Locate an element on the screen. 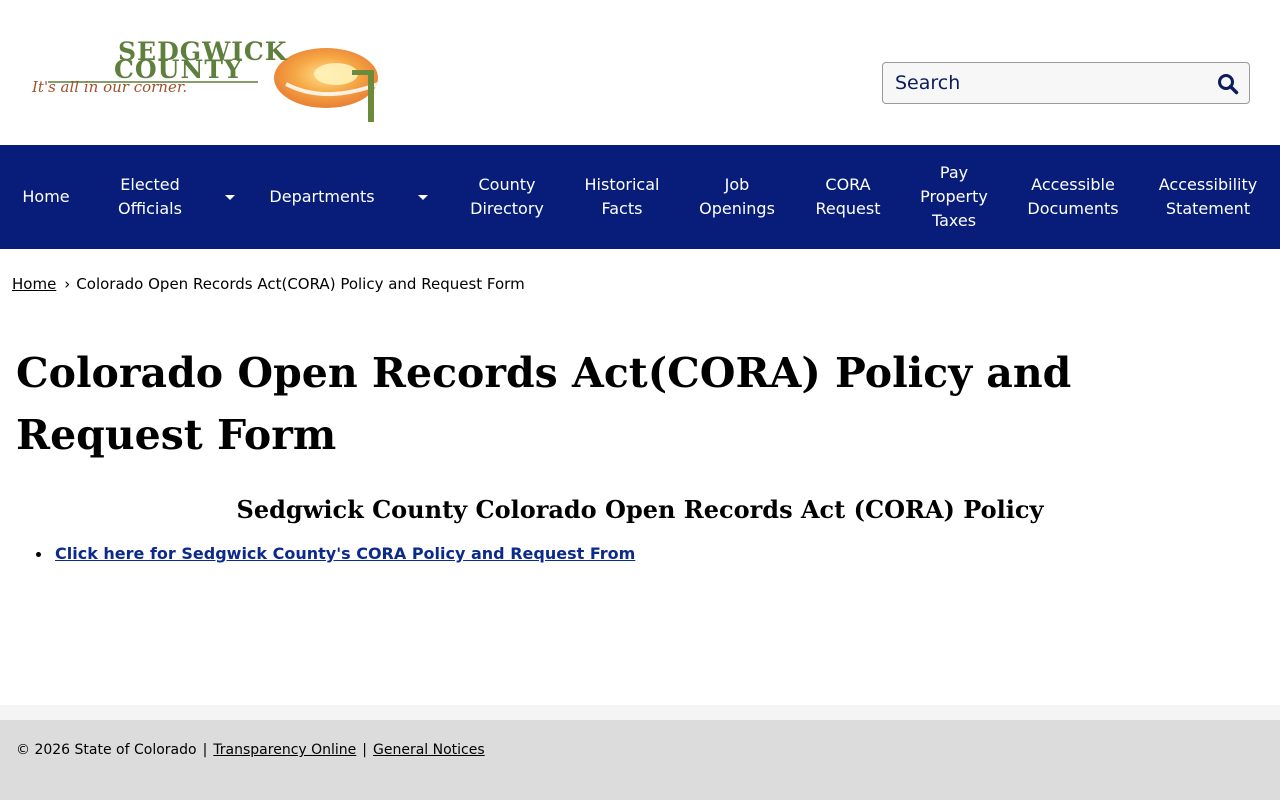 The height and width of the screenshot is (800, 1280). nav-item-accessible-documents: Accessible Documents is located at coordinates (1073, 197).